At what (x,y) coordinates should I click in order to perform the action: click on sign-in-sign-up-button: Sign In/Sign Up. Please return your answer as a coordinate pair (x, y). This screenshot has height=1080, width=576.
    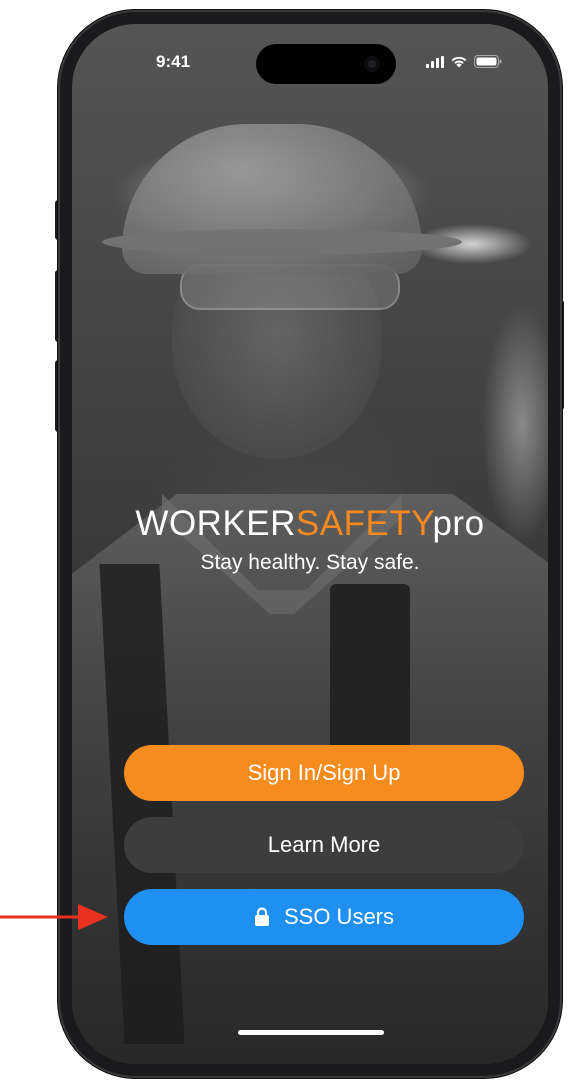
    Looking at the image, I should click on (324, 773).